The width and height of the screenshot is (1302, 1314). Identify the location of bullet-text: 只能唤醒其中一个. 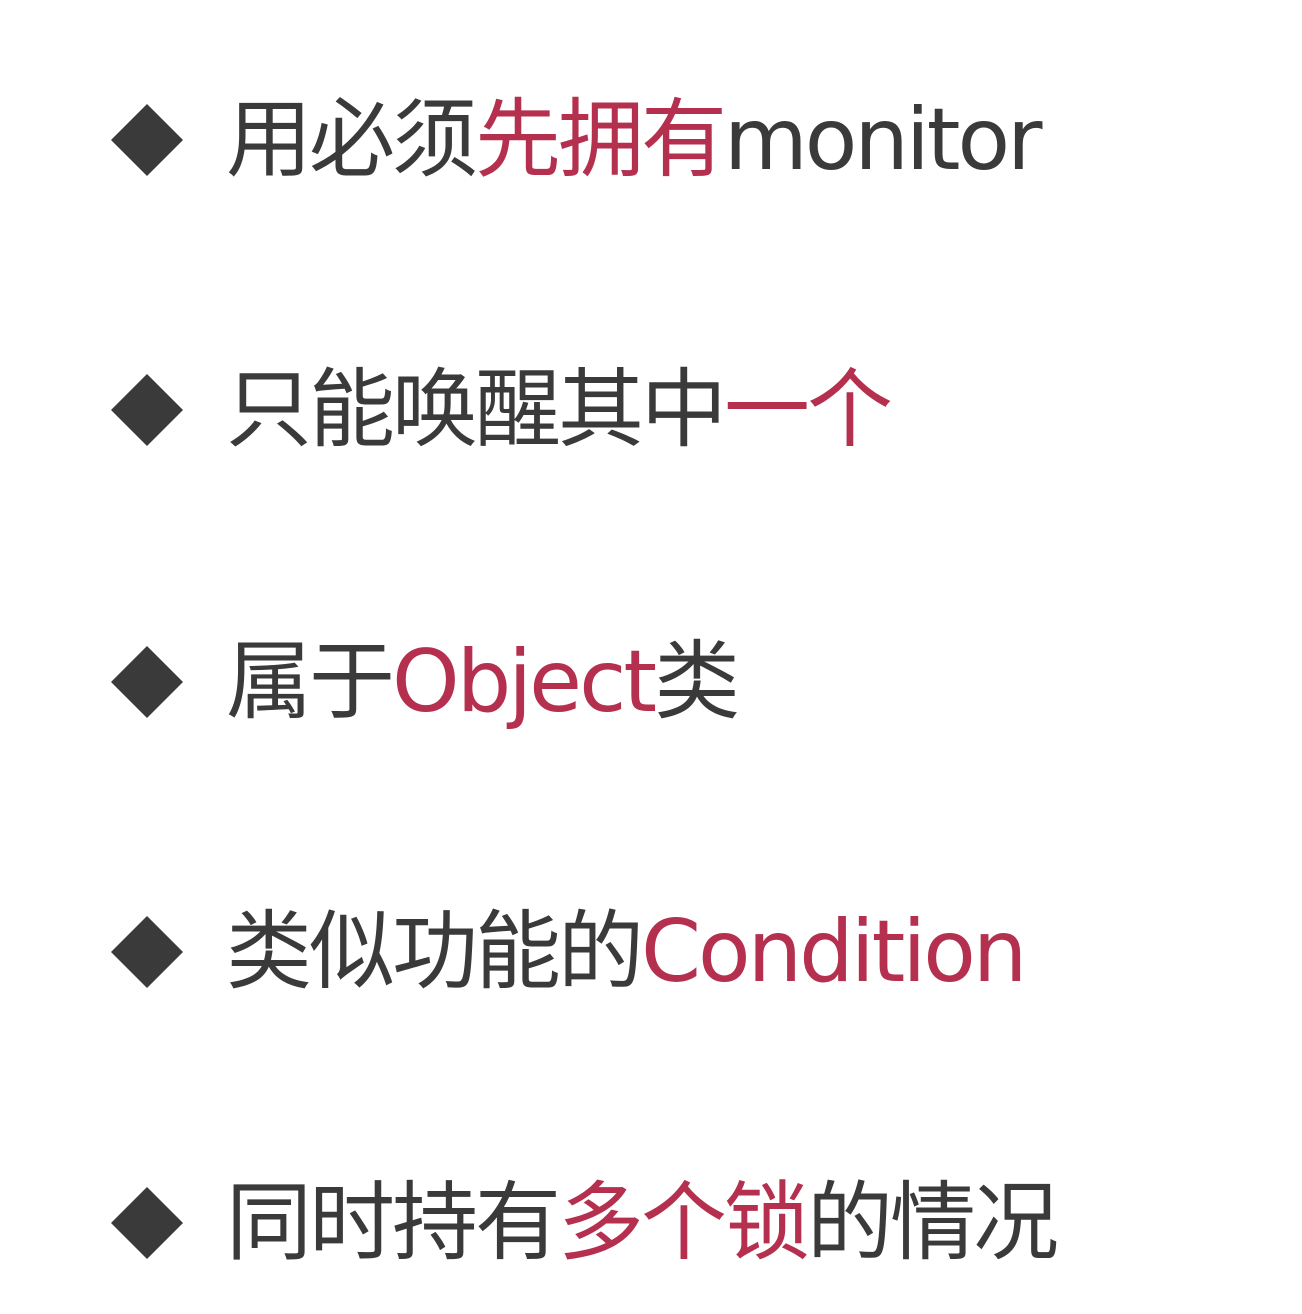
(559, 410).